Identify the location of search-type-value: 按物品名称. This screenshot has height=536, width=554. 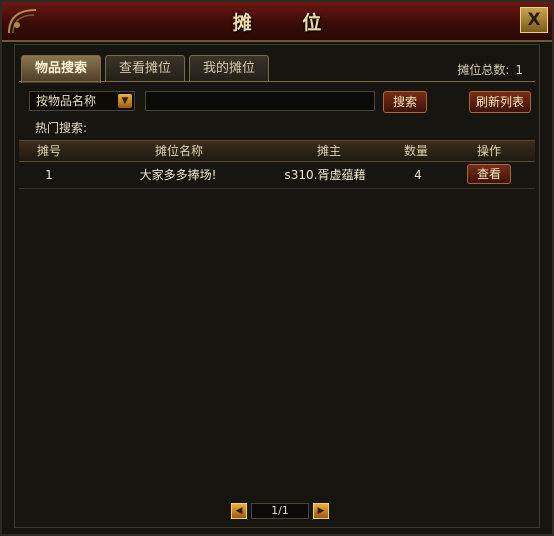
(66, 101).